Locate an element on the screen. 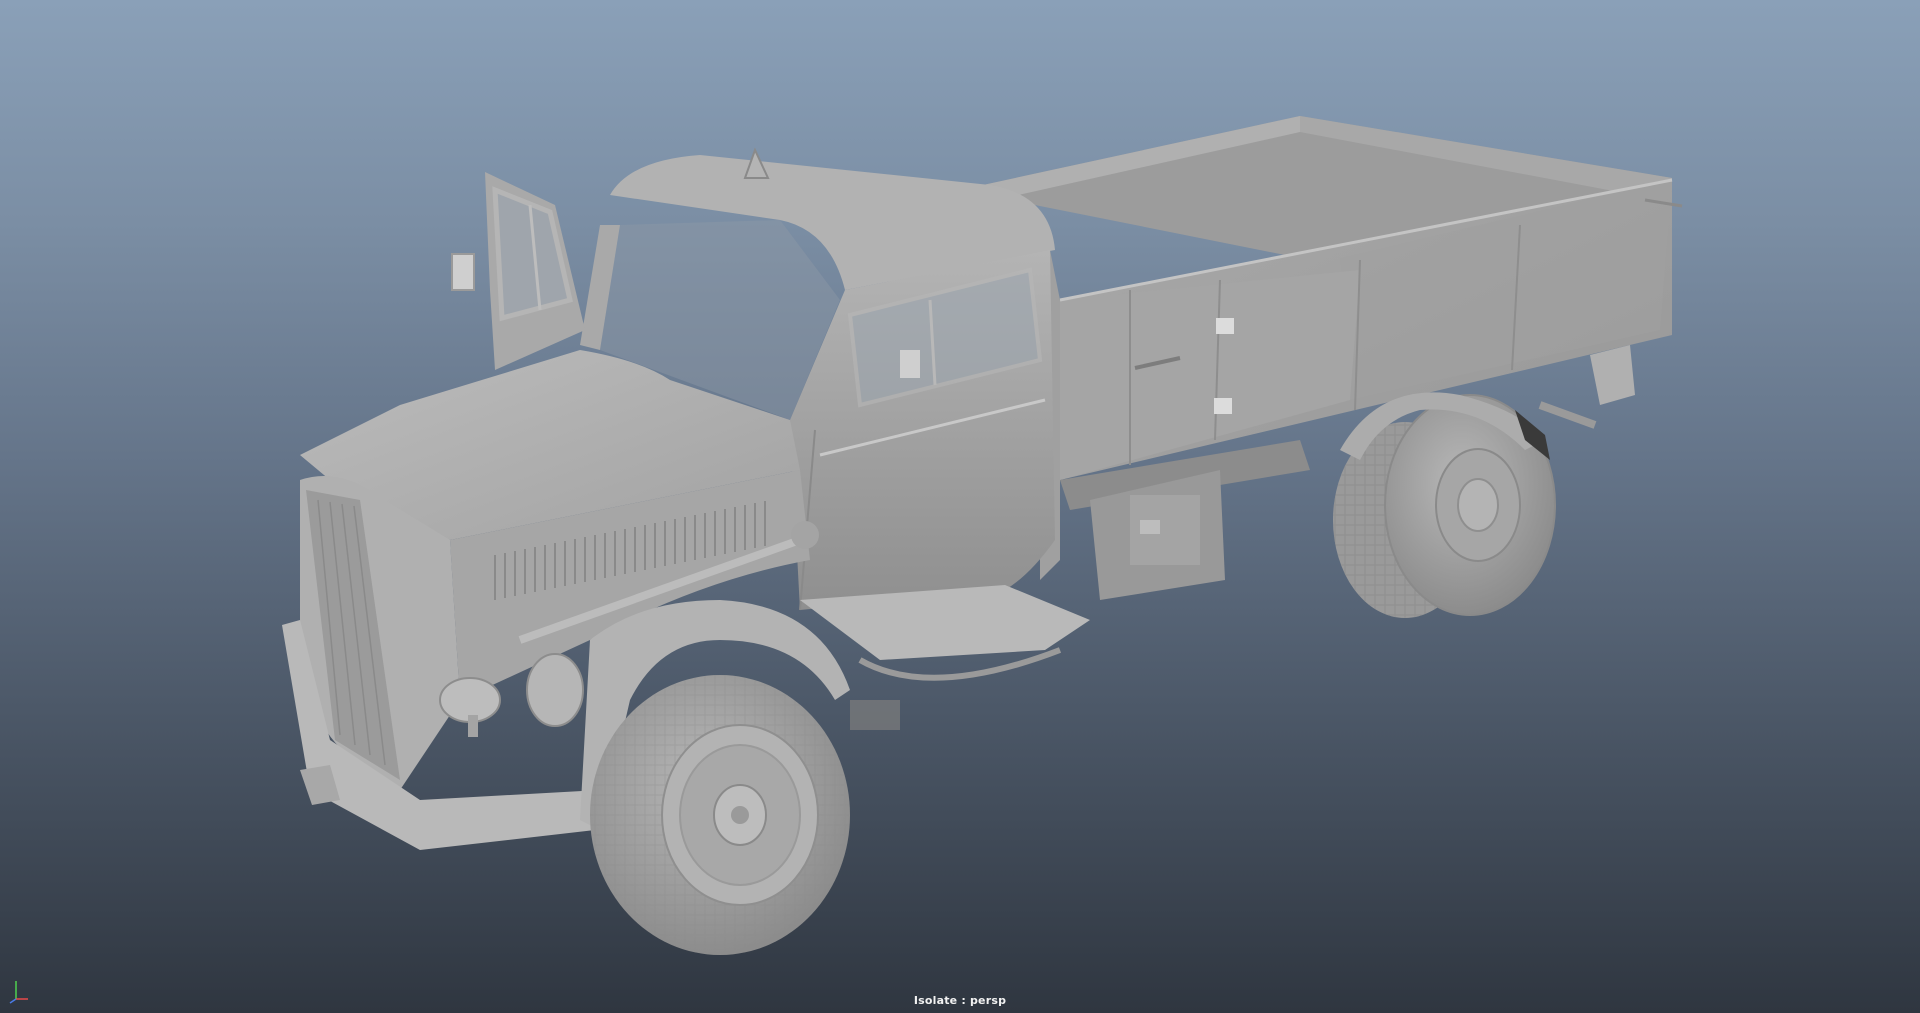 Image resolution: width=1920 pixels, height=1013 pixels. rear-wheels is located at coordinates (1444, 505).